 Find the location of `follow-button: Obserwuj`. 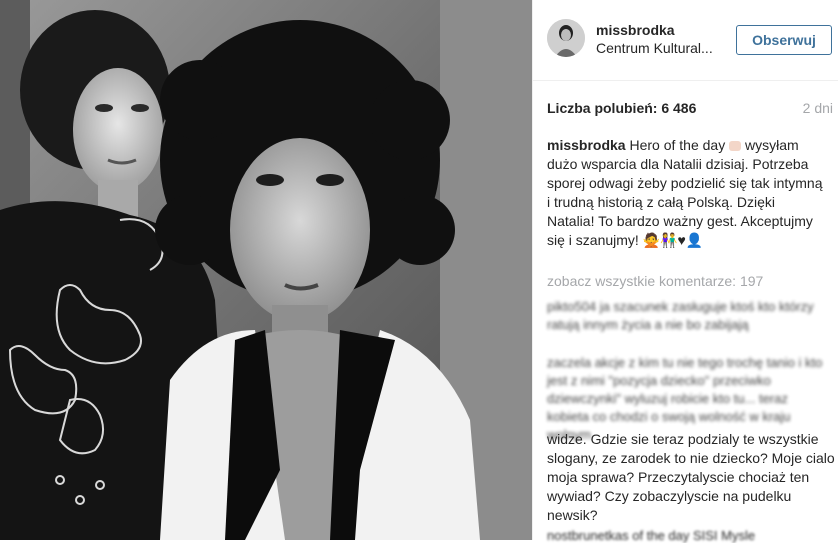

follow-button: Obserwuj is located at coordinates (784, 40).